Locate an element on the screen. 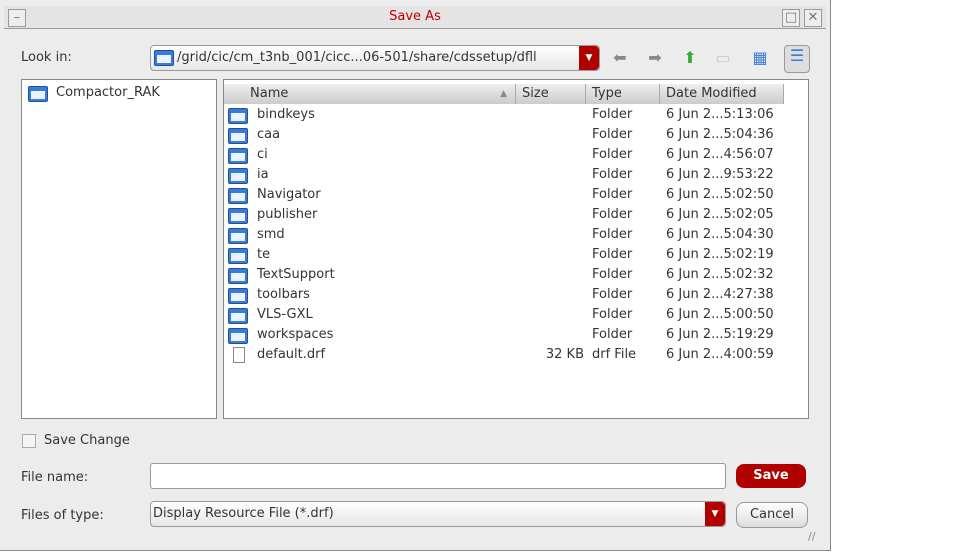  table-row: publisher Folder 6 Jun 2...5:02:05 is located at coordinates (513, 215).